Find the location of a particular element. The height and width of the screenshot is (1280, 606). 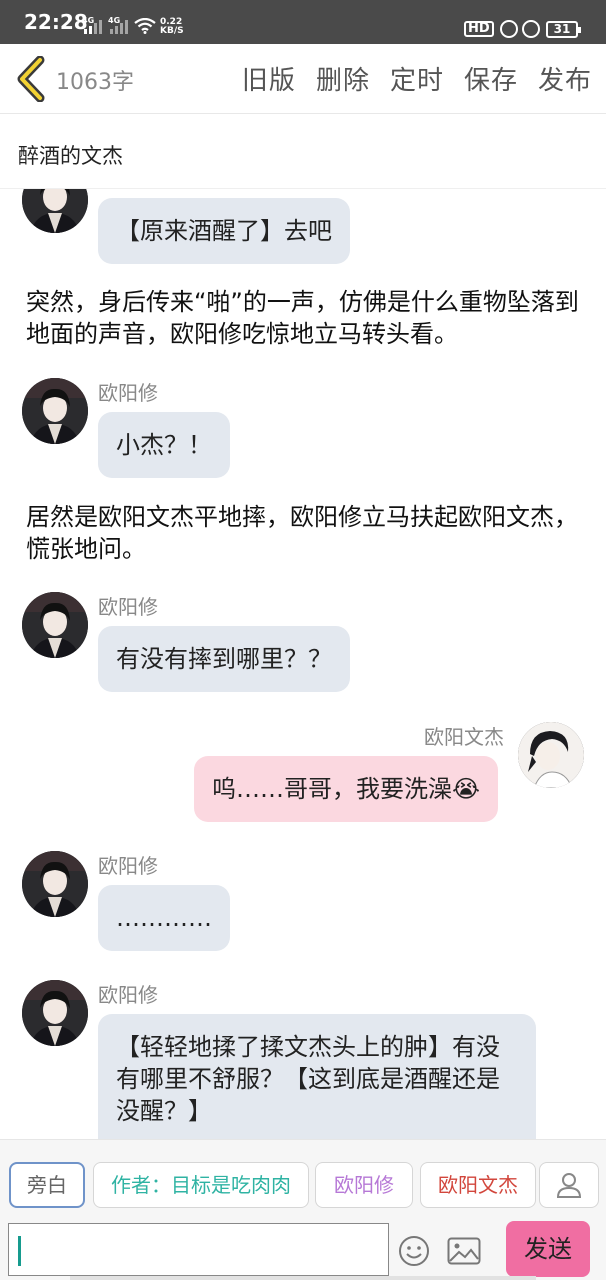

role-narration-button: 旁白 is located at coordinates (47, 1185).